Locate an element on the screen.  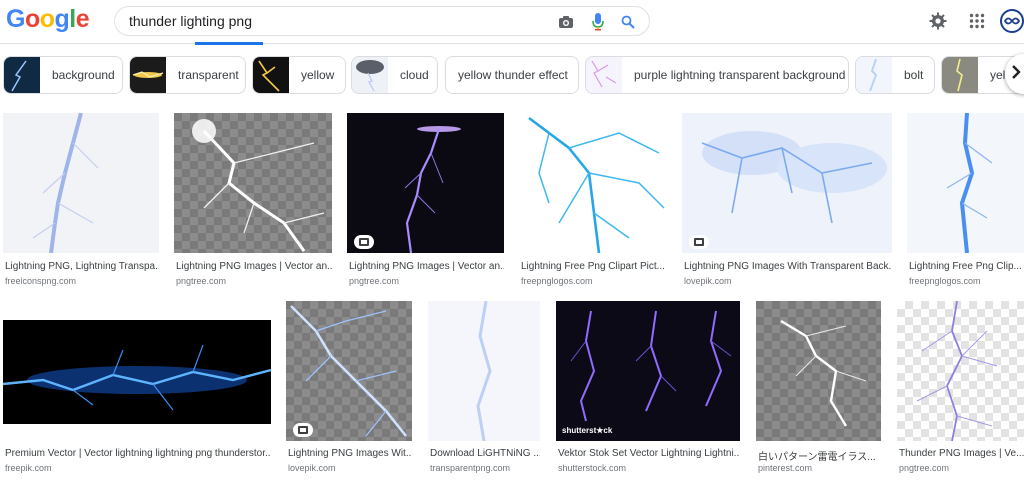
chip-label: background is located at coordinates (83, 75).